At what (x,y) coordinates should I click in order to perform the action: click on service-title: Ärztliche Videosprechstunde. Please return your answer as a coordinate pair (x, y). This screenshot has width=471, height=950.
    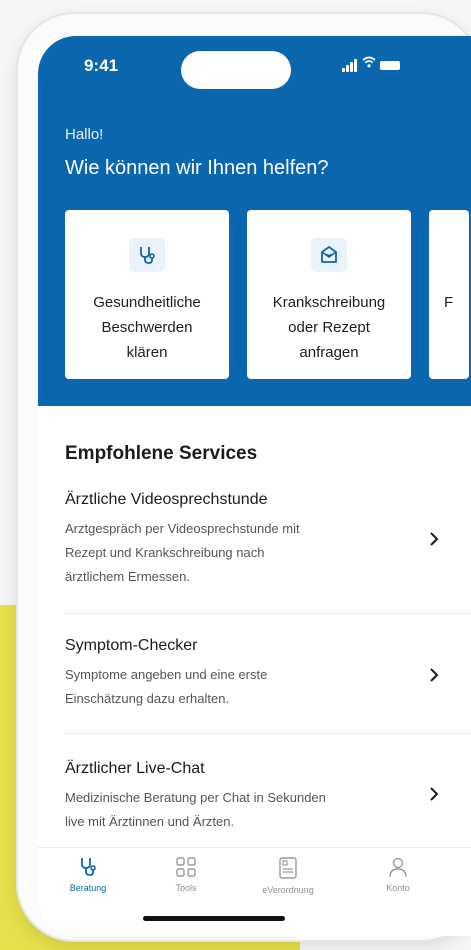
    Looking at the image, I should click on (166, 499).